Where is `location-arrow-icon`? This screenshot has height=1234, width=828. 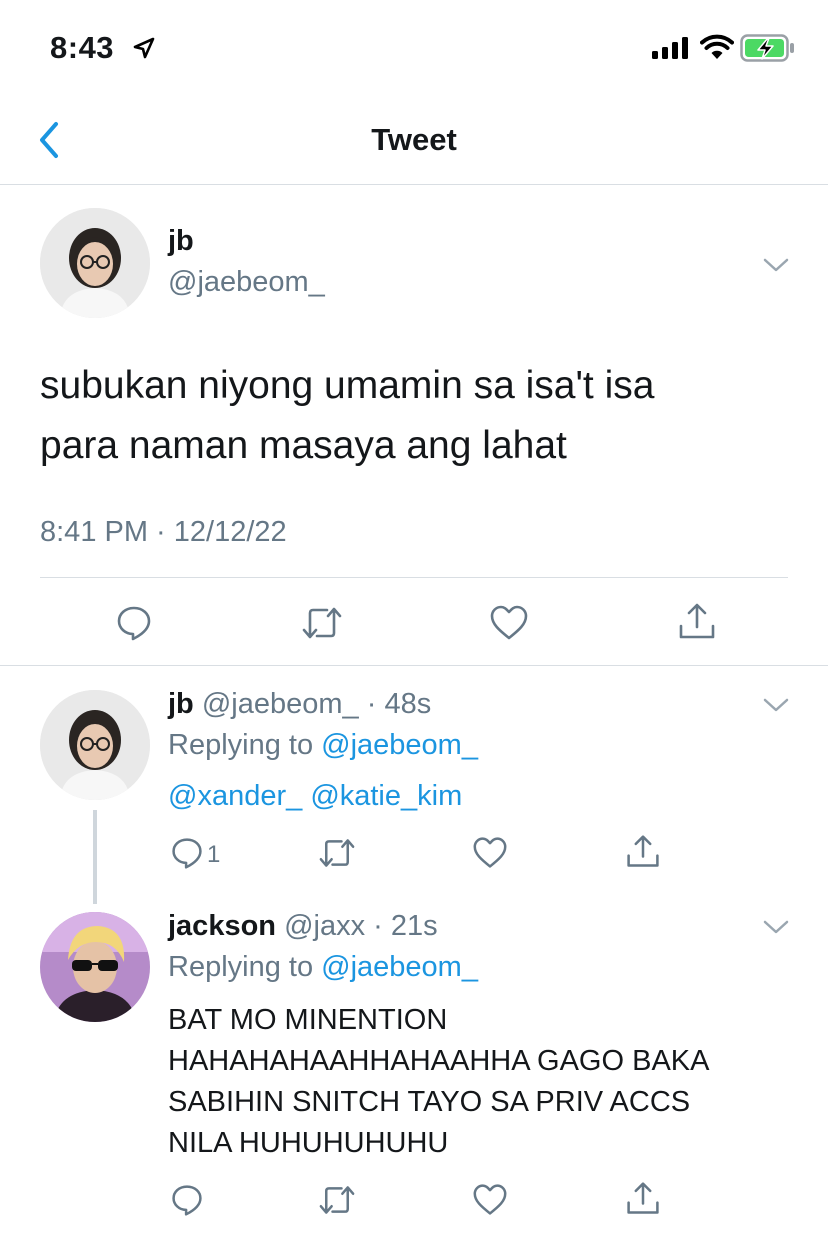 location-arrow-icon is located at coordinates (144, 48).